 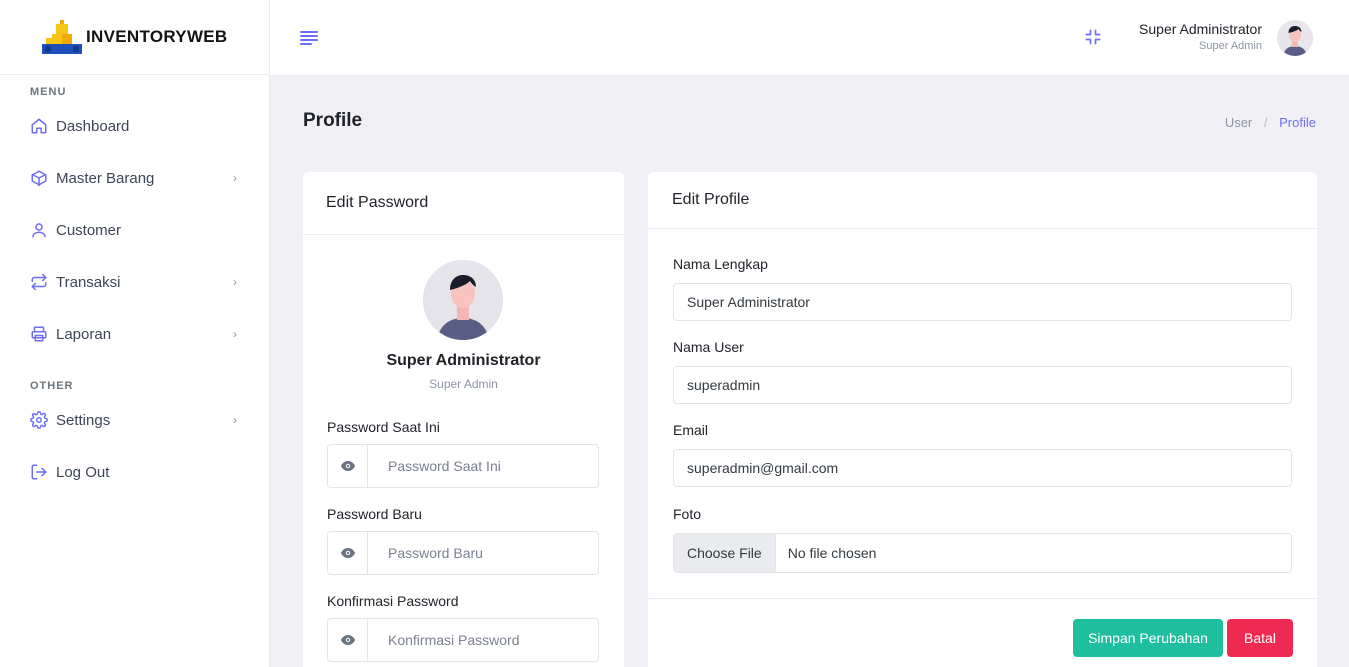 I want to click on brand-name: INVENTORYWEB, so click(x=157, y=36).